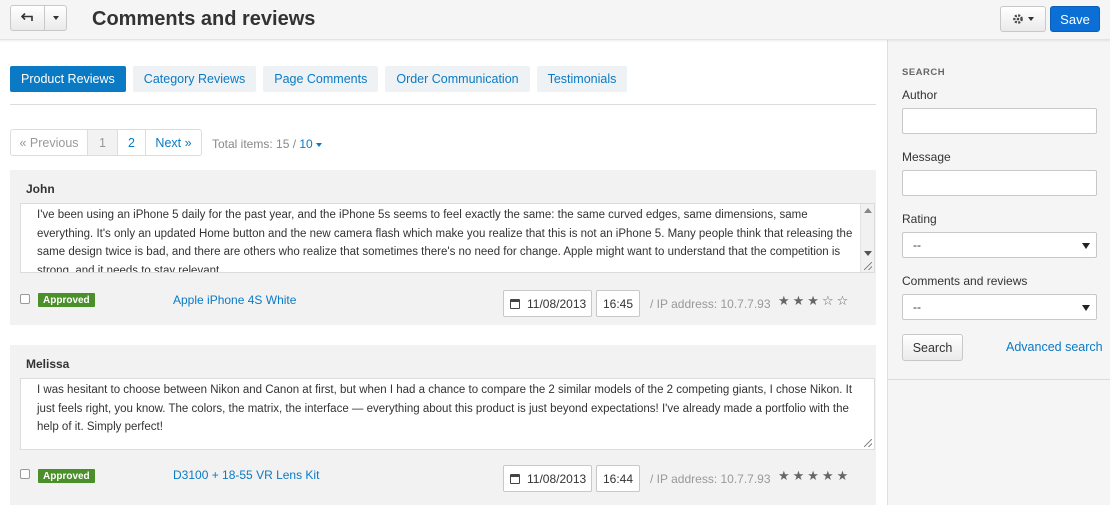 The width and height of the screenshot is (1110, 505). What do you see at coordinates (194, 79) in the screenshot?
I see `tab-category-reviews: Category Reviews` at bounding box center [194, 79].